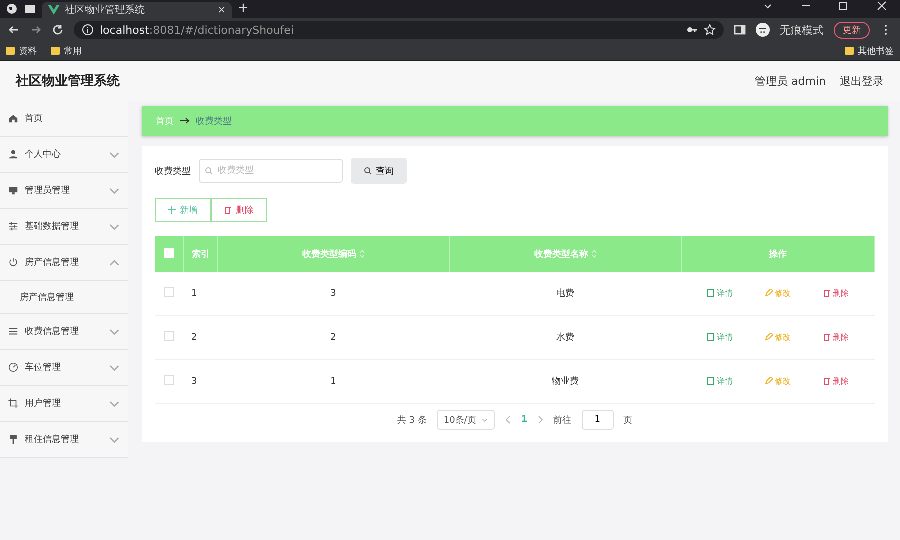 Image resolution: width=900 pixels, height=540 pixels. I want to click on other-bookmarks: 其他书签, so click(869, 51).